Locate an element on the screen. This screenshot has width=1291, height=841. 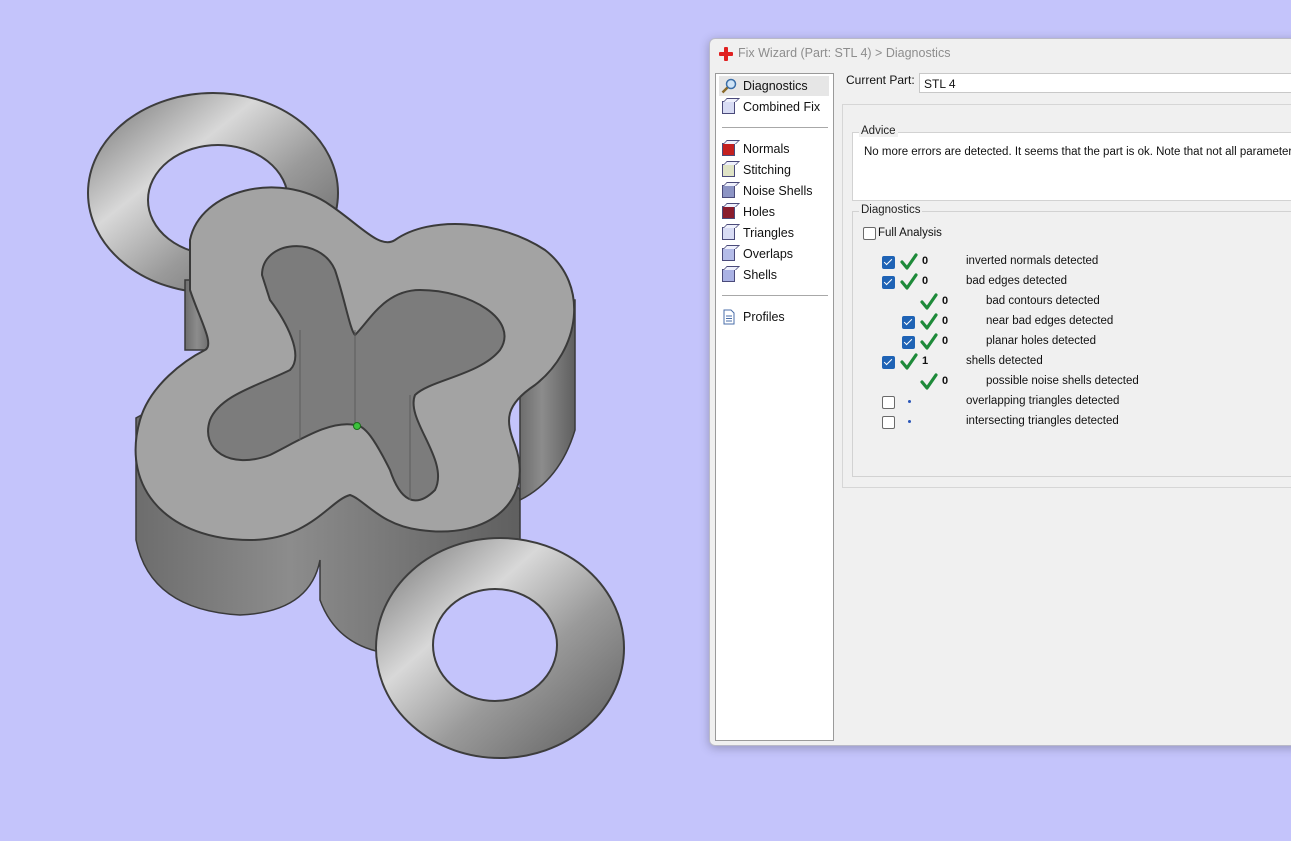
diagnostic-label: possible noise shells detected is located at coordinates (1062, 381).